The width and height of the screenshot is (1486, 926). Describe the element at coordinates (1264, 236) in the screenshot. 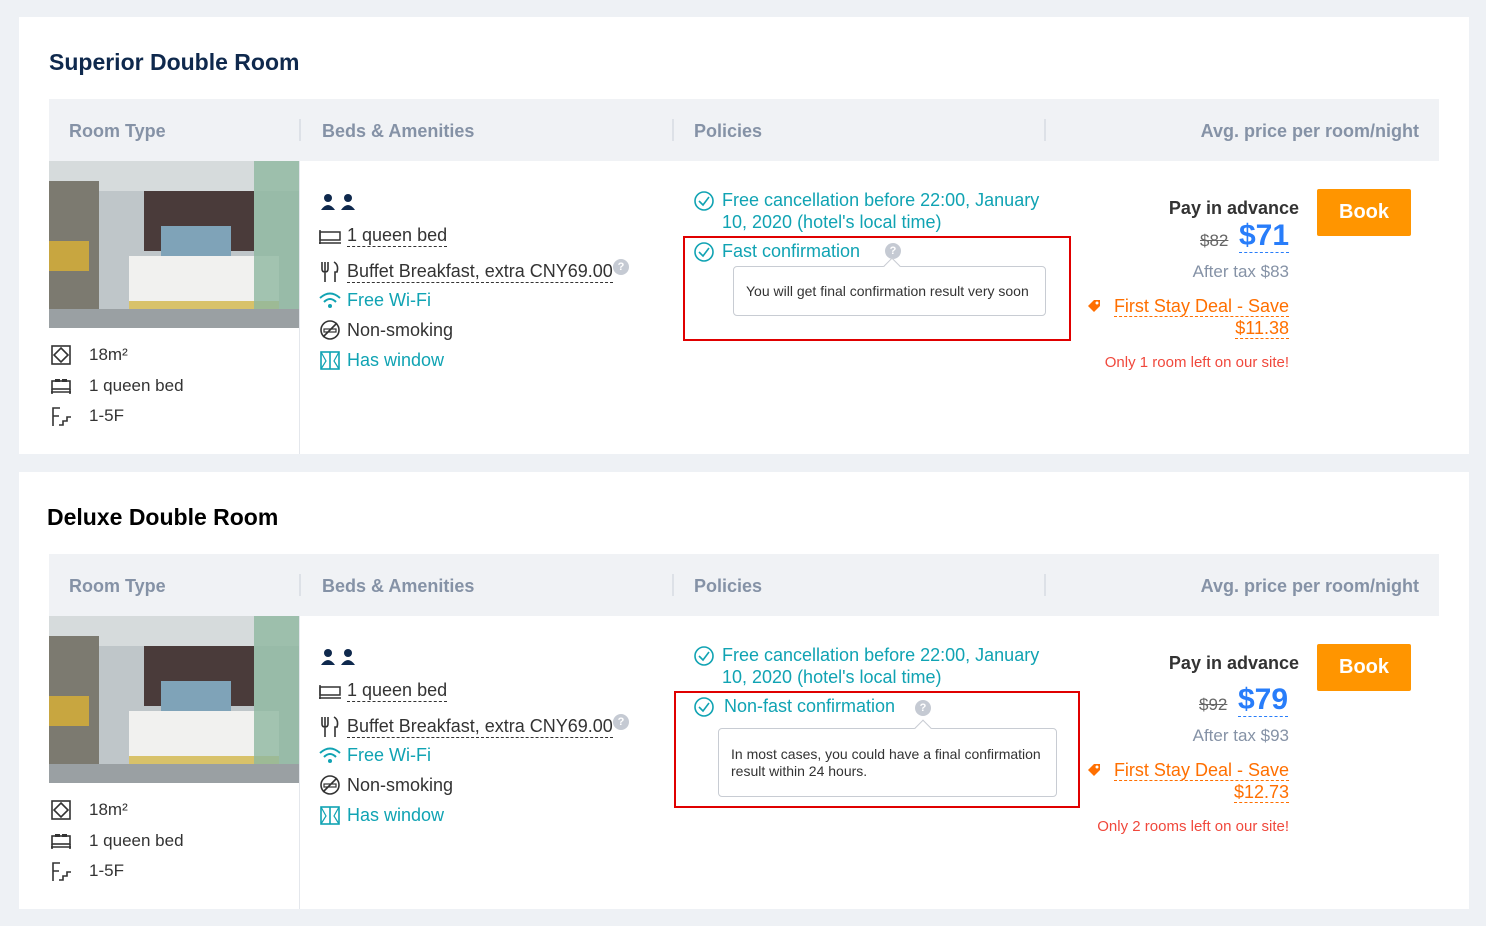

I see `current-price: $71` at that location.